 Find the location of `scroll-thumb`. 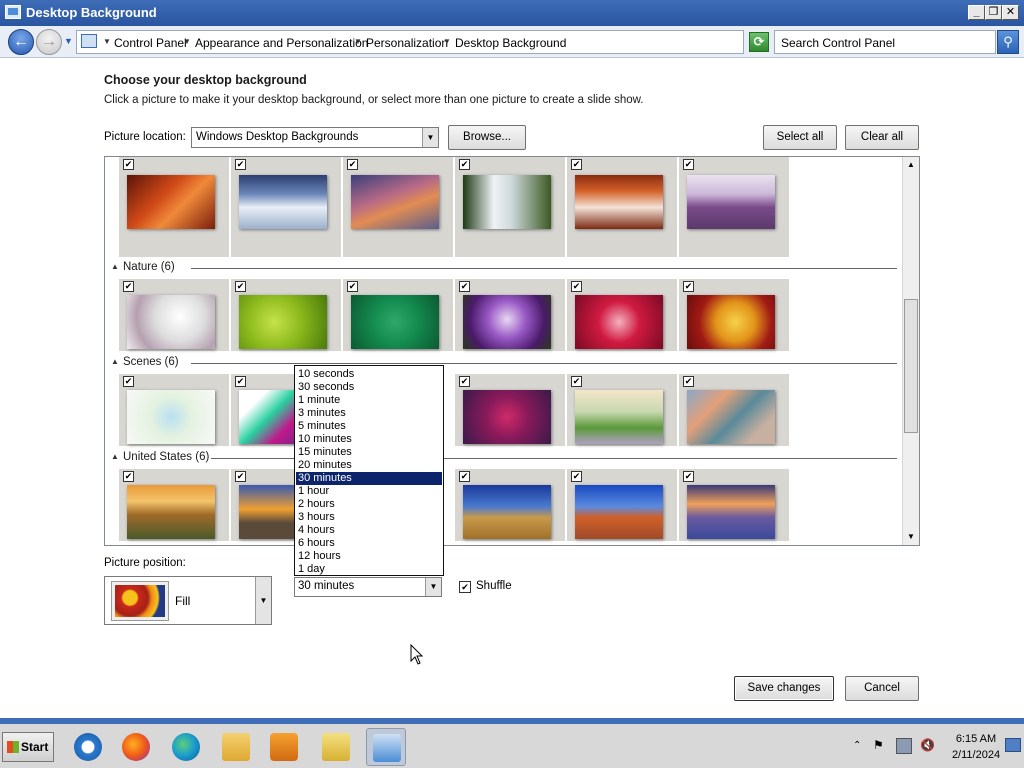

scroll-thumb is located at coordinates (911, 366).